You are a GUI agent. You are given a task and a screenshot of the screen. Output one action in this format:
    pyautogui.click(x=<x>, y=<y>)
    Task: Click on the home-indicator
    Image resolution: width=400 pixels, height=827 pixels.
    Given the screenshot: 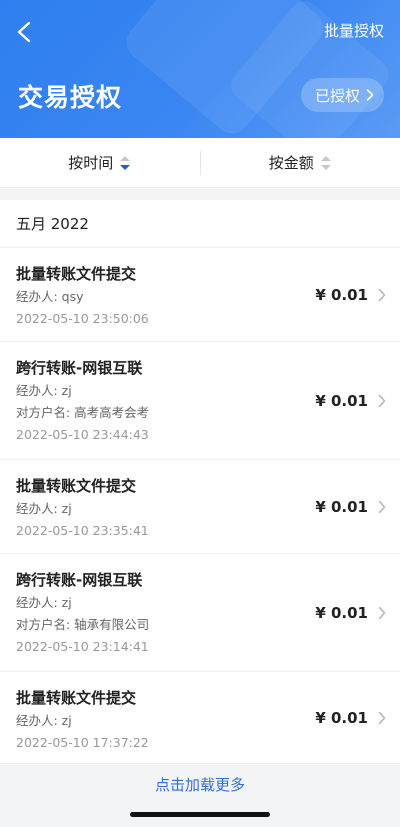 What is the action you would take?
    pyautogui.click(x=200, y=814)
    